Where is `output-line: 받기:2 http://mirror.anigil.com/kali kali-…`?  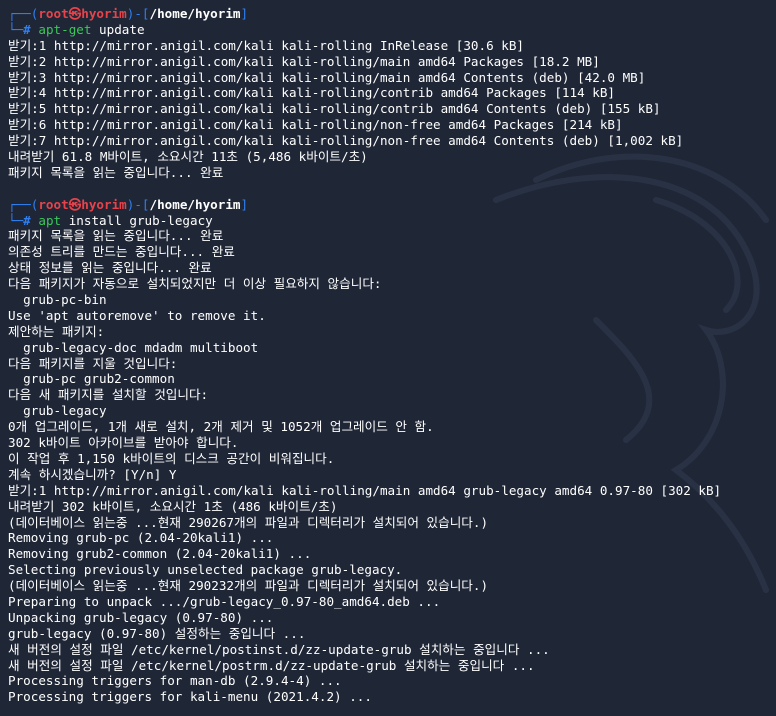
output-line: 받기:2 http://mirror.anigil.com/kali kali-… is located at coordinates (304, 61).